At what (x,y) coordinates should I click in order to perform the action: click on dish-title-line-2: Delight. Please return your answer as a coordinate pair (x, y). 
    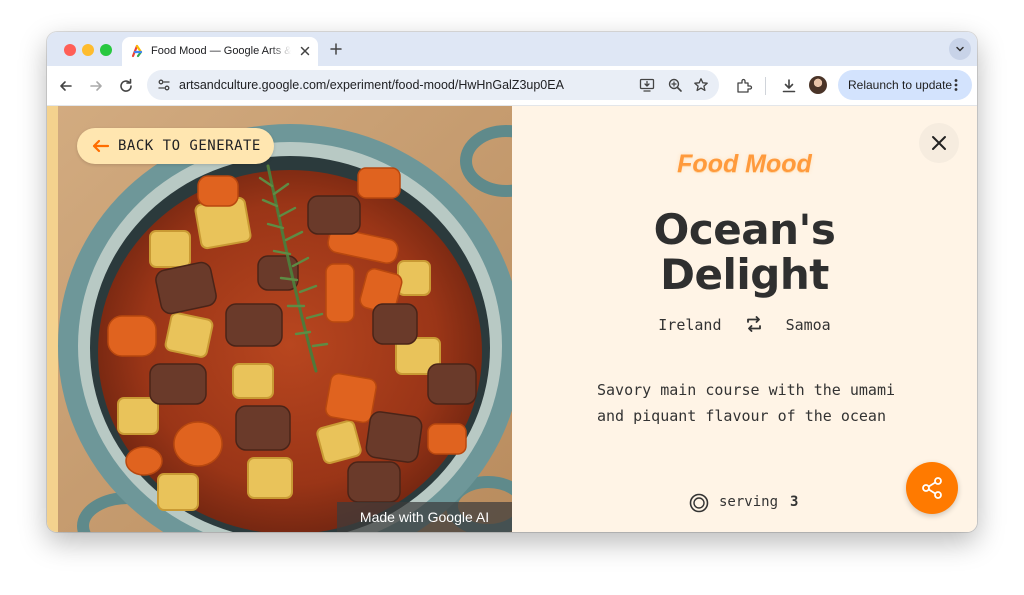
    Looking at the image, I should click on (744, 274).